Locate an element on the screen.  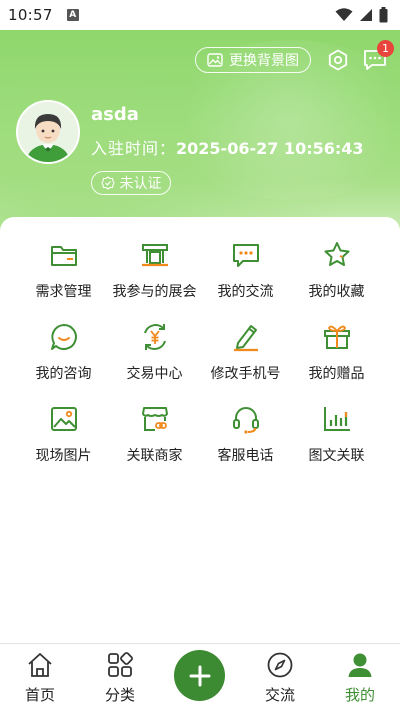
gift-icon is located at coordinates (336, 337).